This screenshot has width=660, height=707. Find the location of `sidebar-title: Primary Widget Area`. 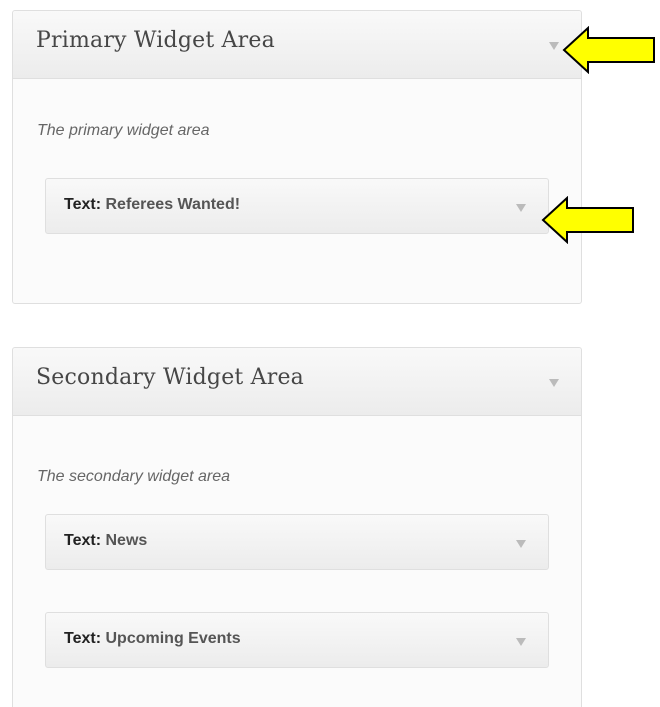

sidebar-title: Primary Widget Area is located at coordinates (155, 40).